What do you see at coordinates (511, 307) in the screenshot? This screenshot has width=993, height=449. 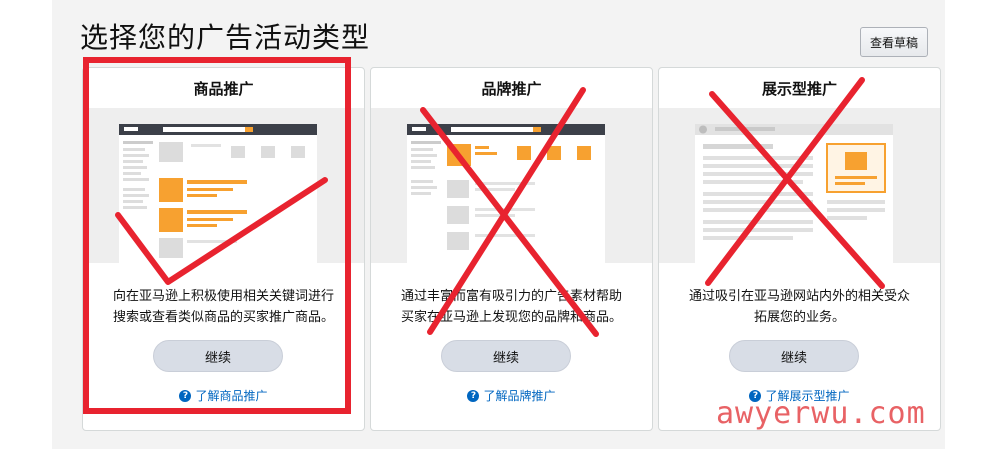 I see `card-description: 通过丰富而富有吸引力的广告素材帮助 买家在亚马逊上发现您的品牌和商品。` at bounding box center [511, 307].